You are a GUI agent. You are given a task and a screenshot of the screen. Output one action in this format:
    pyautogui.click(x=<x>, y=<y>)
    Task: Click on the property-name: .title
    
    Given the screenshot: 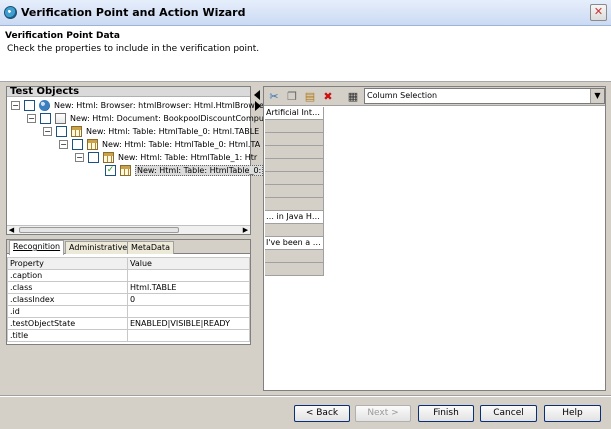 What is the action you would take?
    pyautogui.click(x=67, y=335)
    